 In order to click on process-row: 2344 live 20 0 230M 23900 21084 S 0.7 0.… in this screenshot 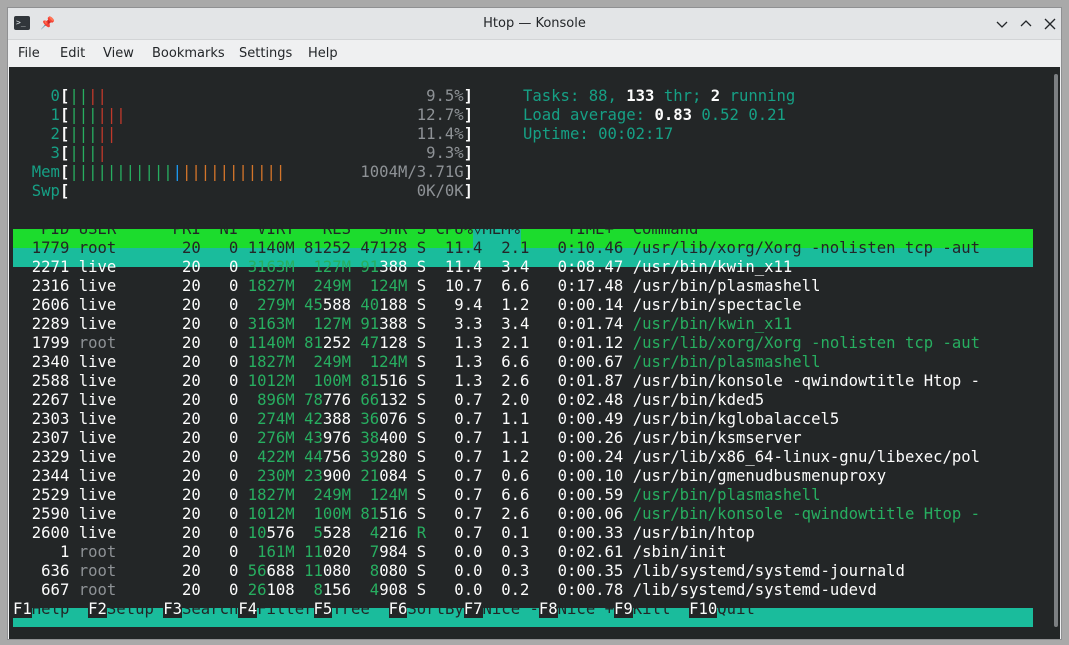, I will do `click(449, 476)`.